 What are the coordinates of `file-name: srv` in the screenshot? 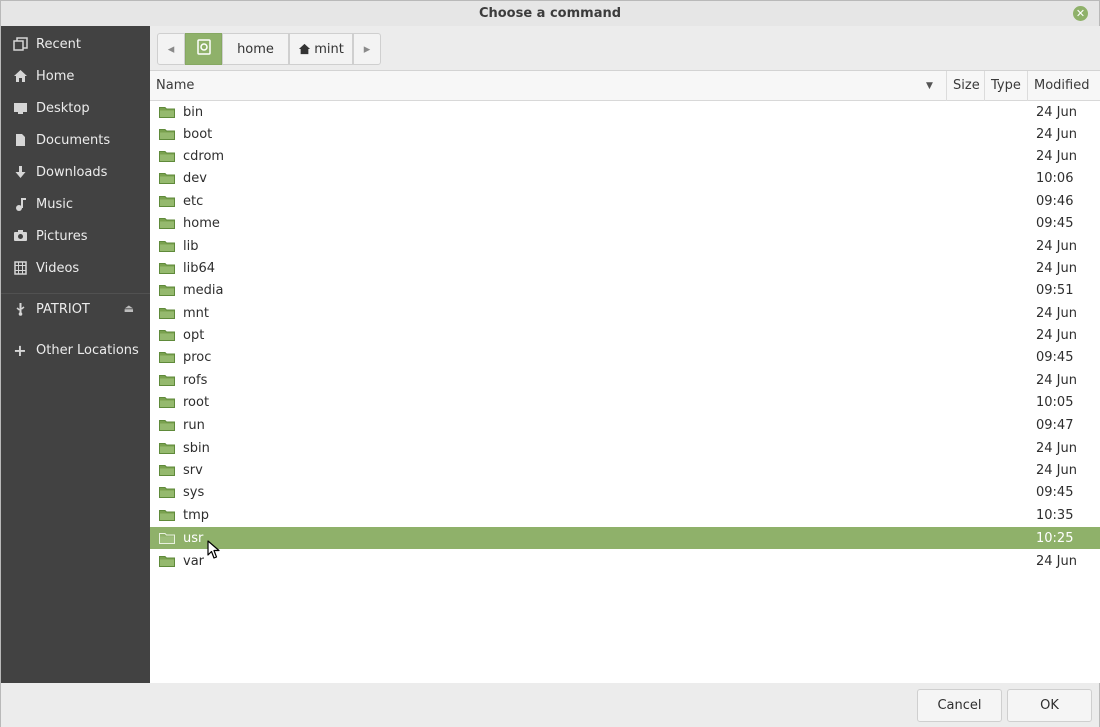 It's located at (193, 470).